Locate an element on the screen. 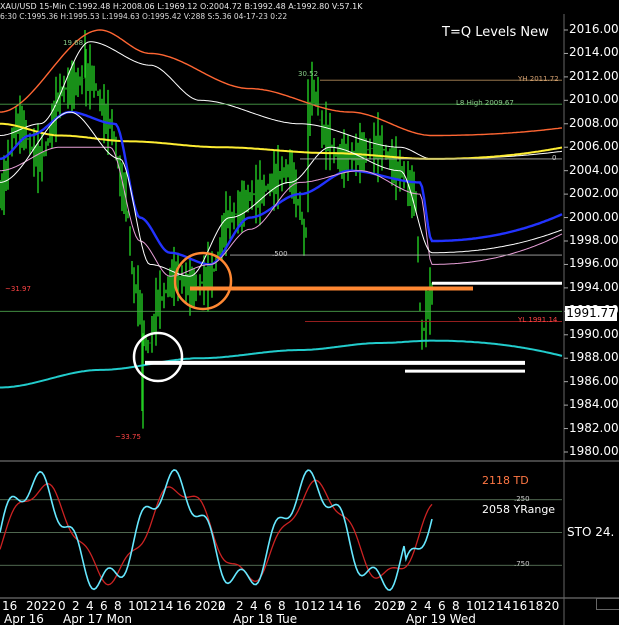 Image resolution: width=619 pixels, height=625 pixels. y-tick-label: 2014.00 is located at coordinates (594, 52).